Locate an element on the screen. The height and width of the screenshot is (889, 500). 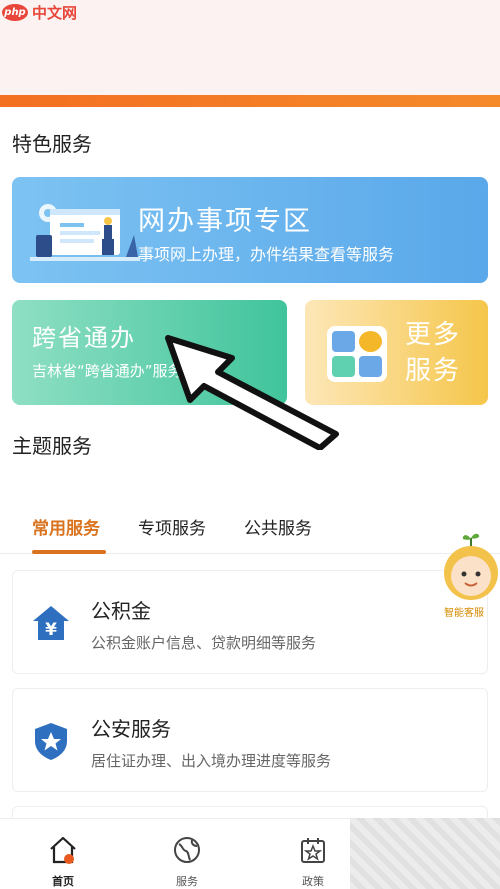
assistant-avatar is located at coordinates (471, 573).